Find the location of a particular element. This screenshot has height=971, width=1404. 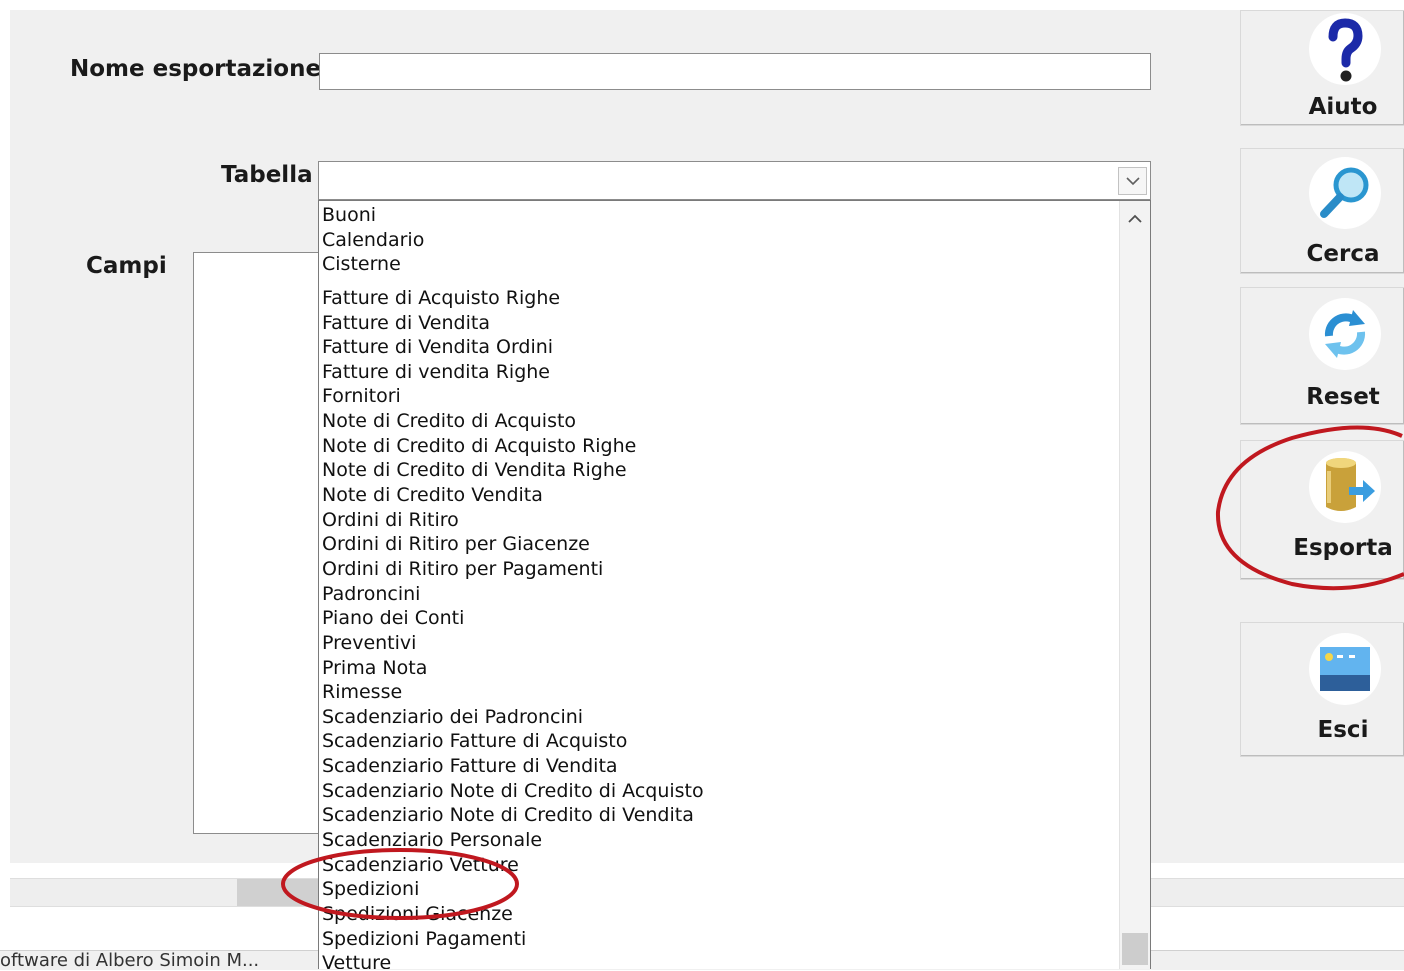

dropdown-item: Scadenziario Fatture di Acquisto is located at coordinates (513, 741).